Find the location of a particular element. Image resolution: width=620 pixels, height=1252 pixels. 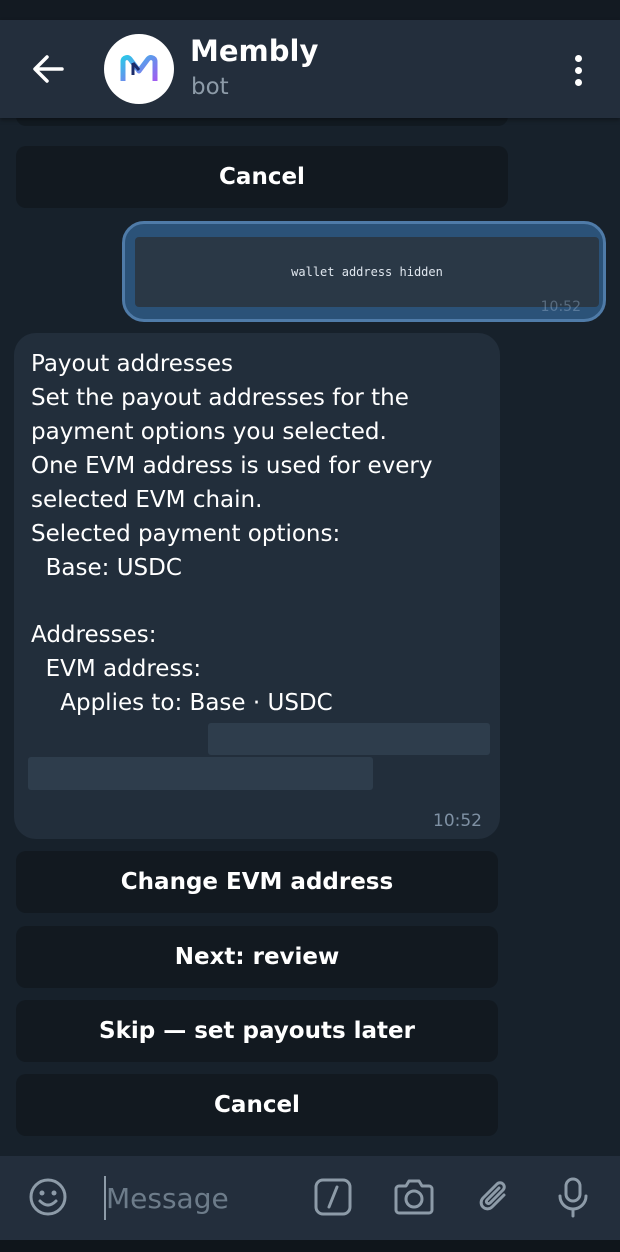

emoji-icon is located at coordinates (48, 1197).